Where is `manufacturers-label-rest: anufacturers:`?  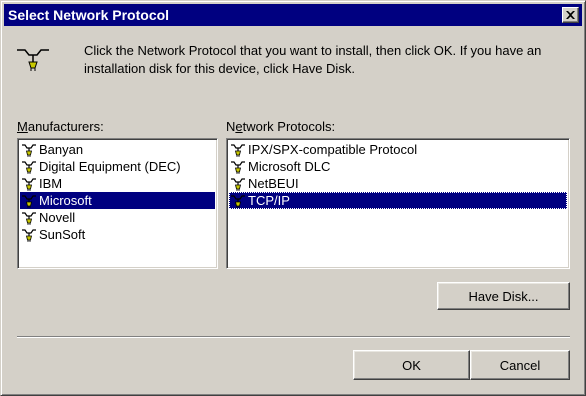 manufacturers-label-rest: anufacturers: is located at coordinates (65, 126).